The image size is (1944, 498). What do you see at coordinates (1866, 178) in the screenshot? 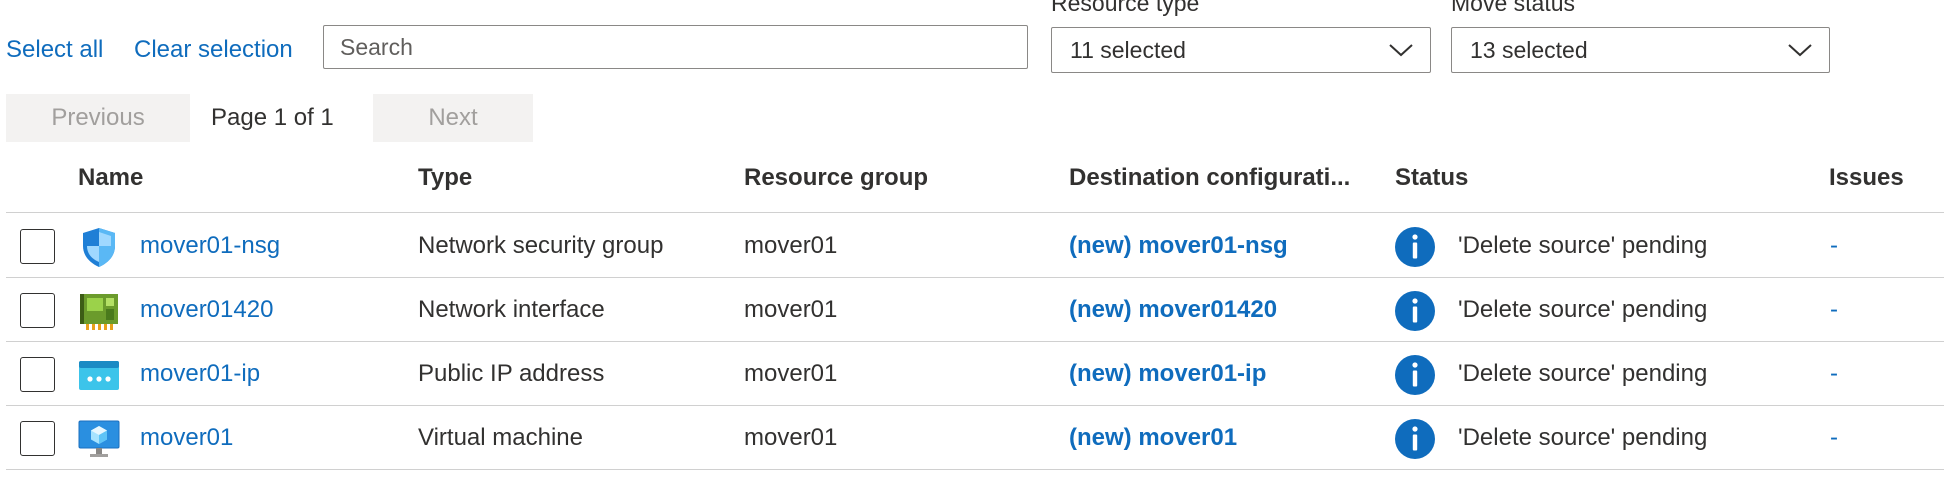
I see `column-header-issues: Issues` at bounding box center [1866, 178].